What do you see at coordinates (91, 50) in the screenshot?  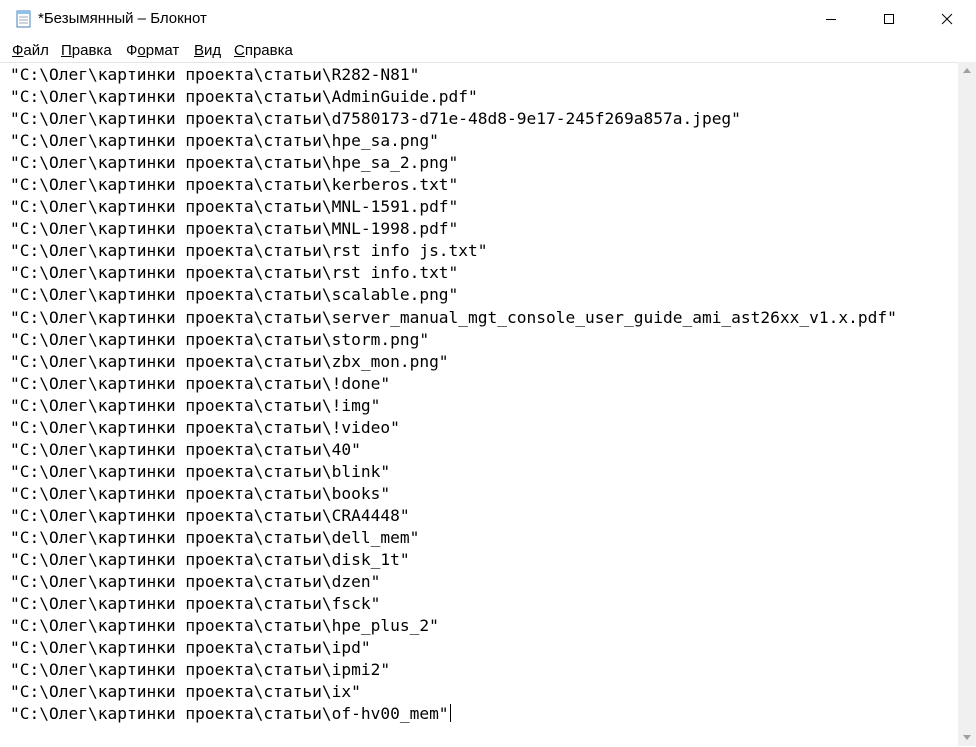 I see `menu-edit-label: равка` at bounding box center [91, 50].